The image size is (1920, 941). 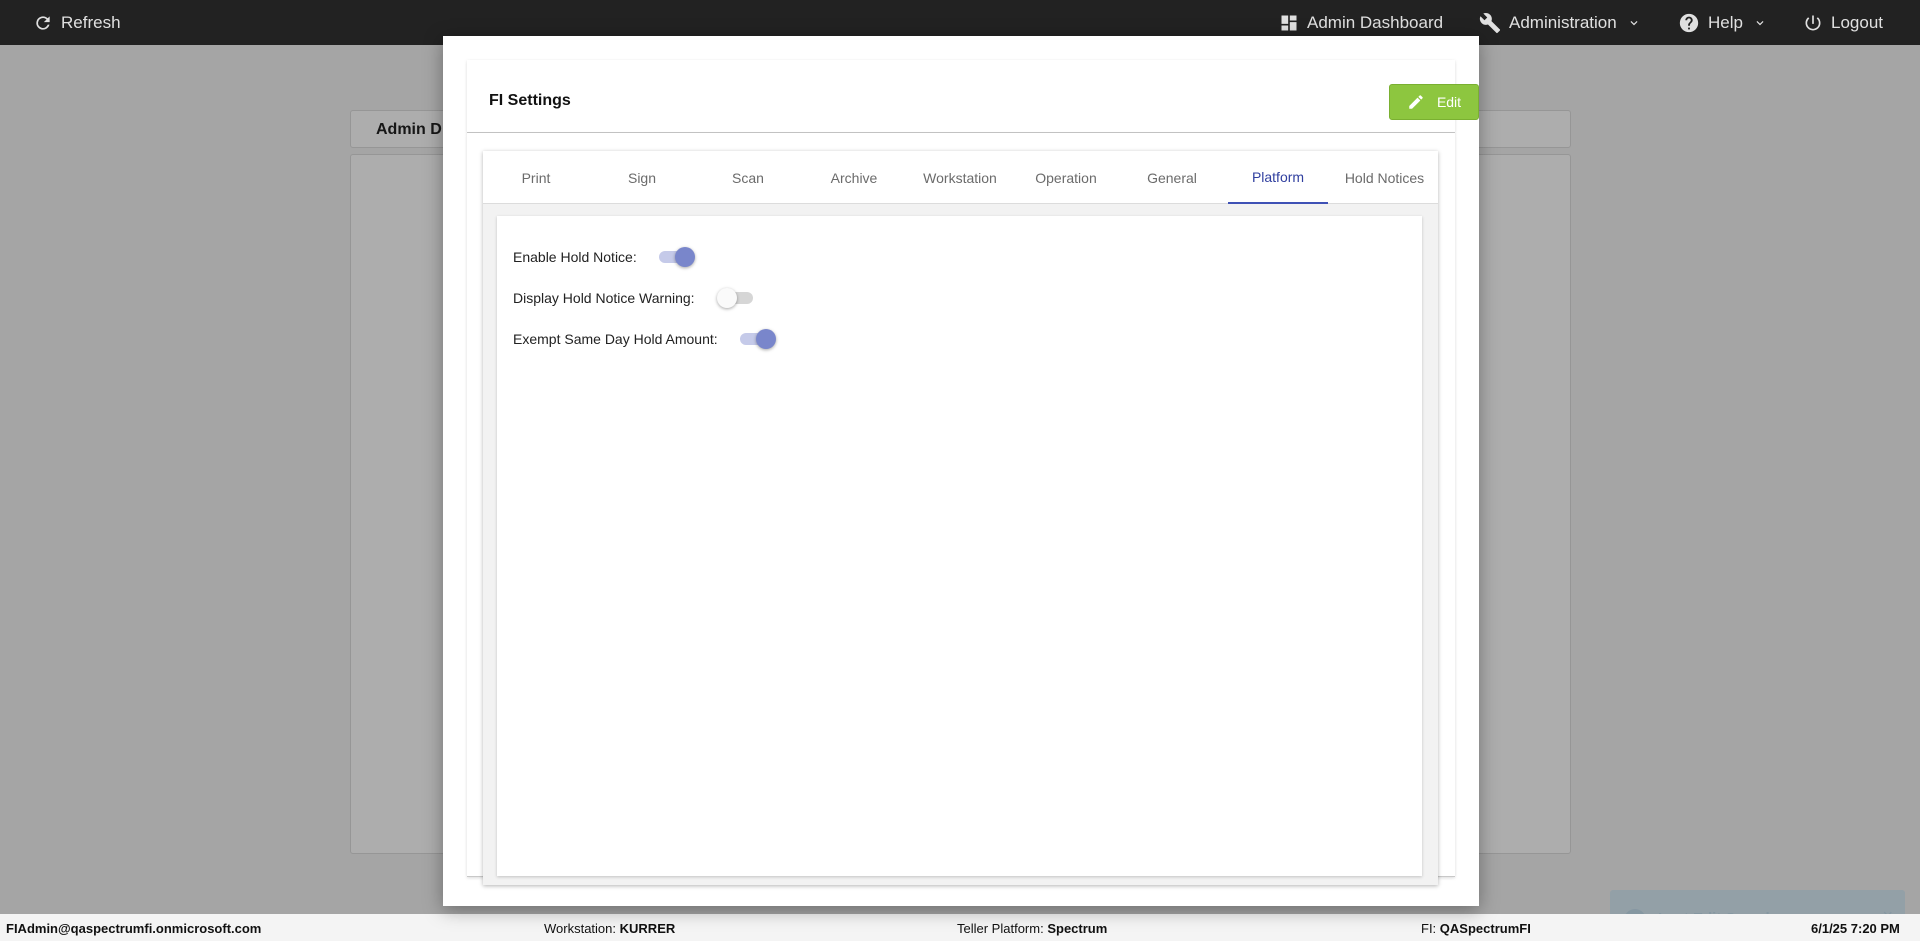 I want to click on wrench-icon, so click(x=1490, y=22).